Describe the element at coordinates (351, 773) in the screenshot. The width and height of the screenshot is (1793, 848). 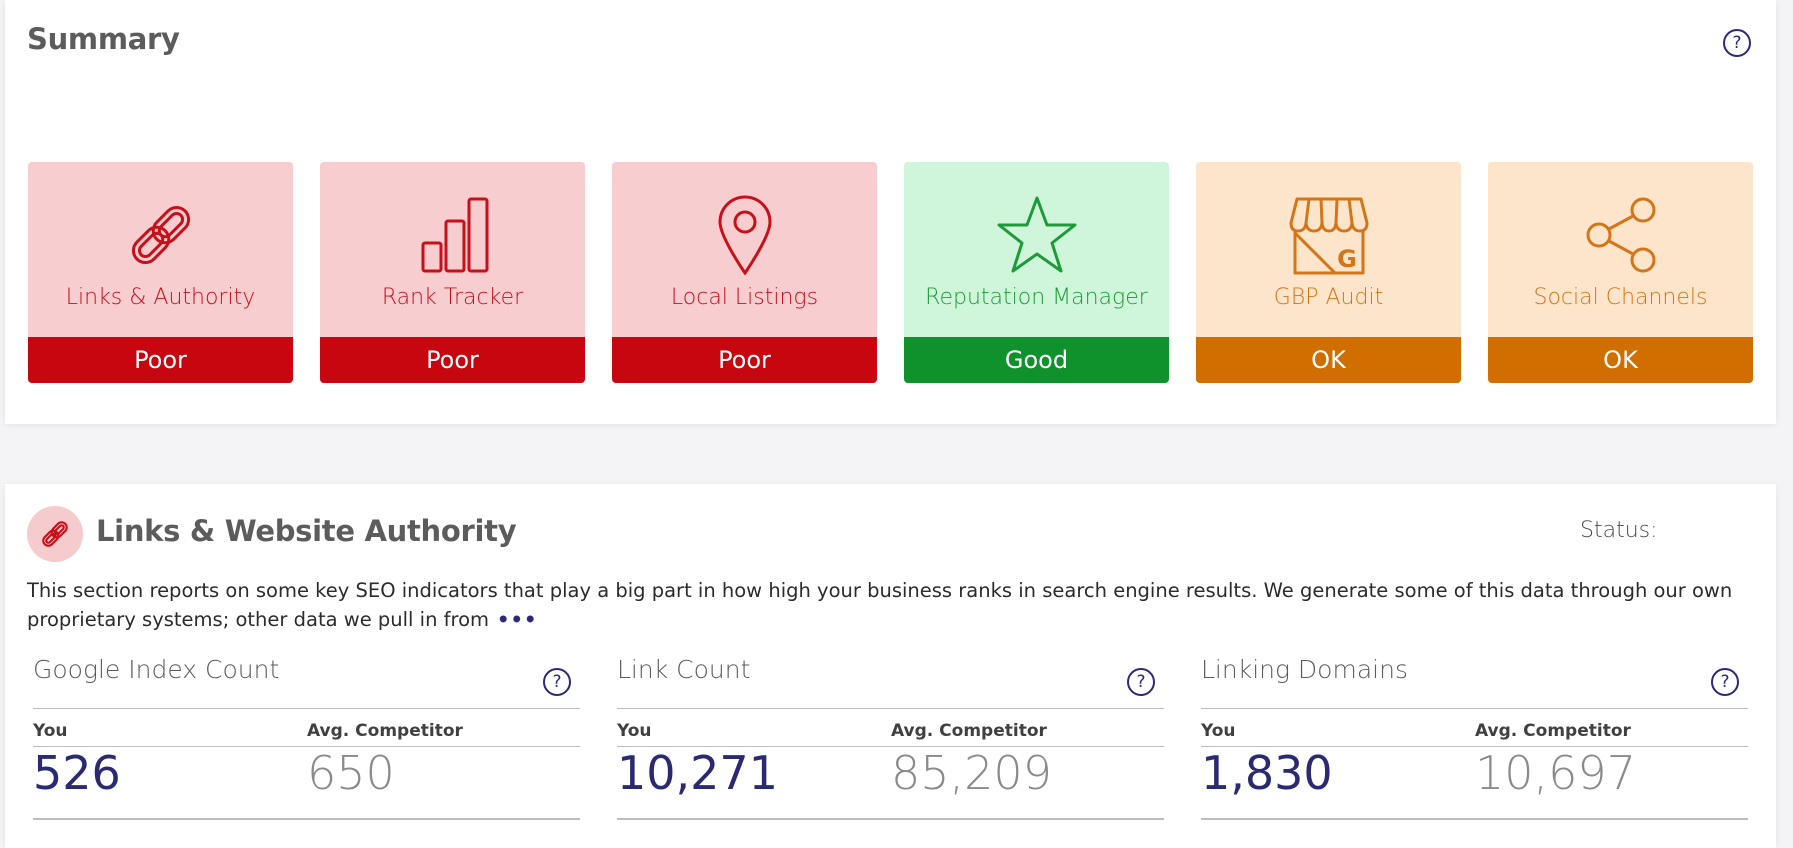
I see `competitor-value: 650` at that location.